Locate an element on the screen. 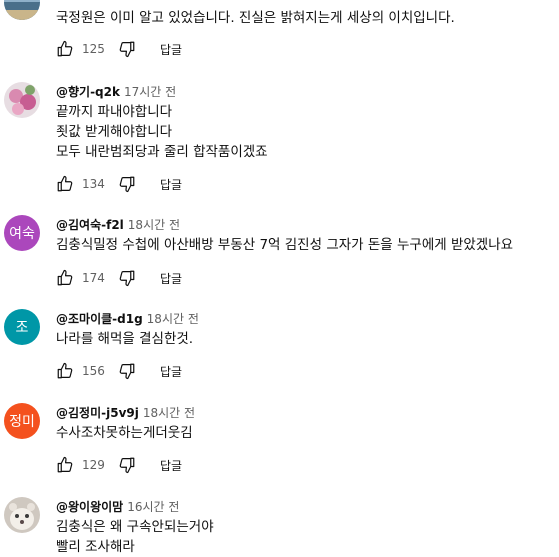 This screenshot has height=557, width=559. like-count: 174 is located at coordinates (93, 278).